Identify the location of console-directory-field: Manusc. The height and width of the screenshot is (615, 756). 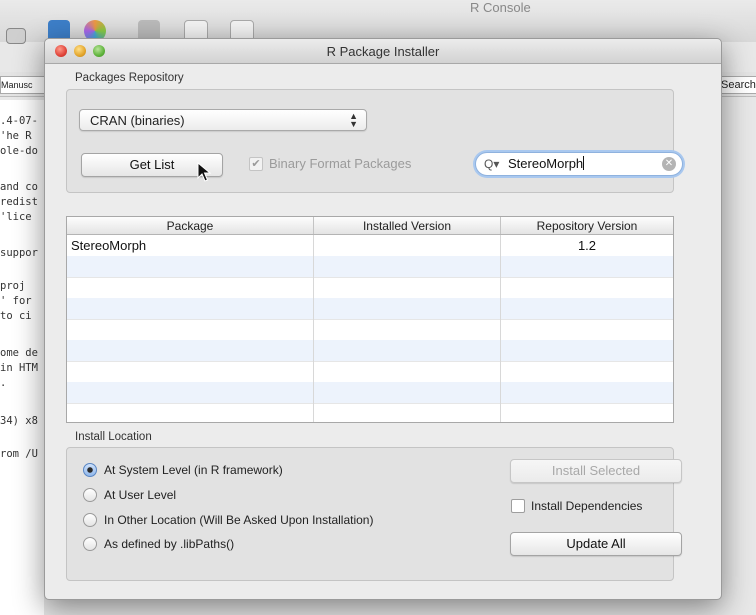
(23, 85).